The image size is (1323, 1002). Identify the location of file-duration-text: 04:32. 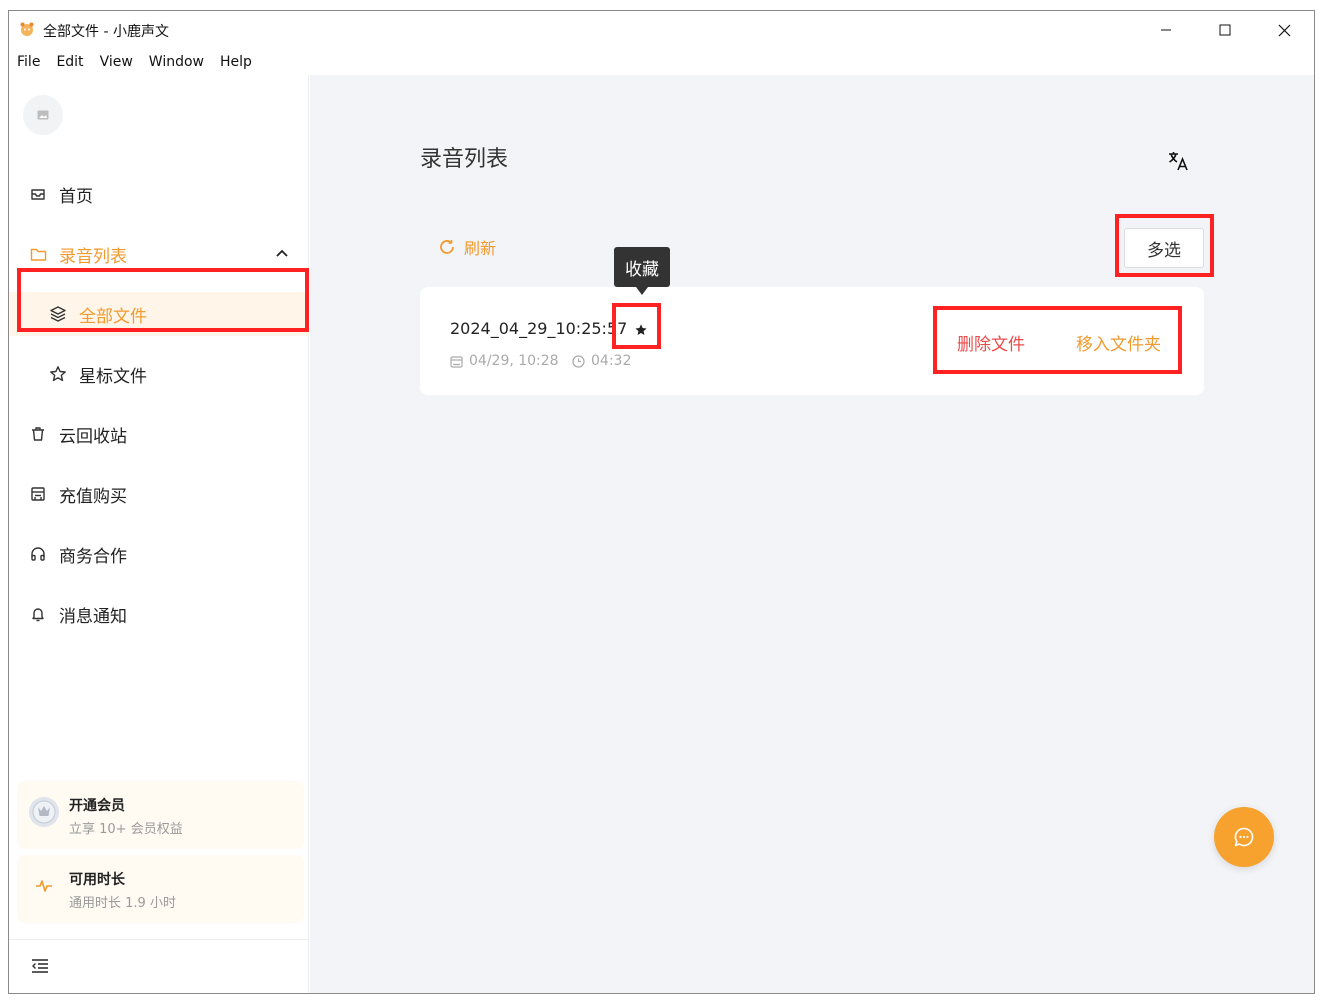
(611, 361).